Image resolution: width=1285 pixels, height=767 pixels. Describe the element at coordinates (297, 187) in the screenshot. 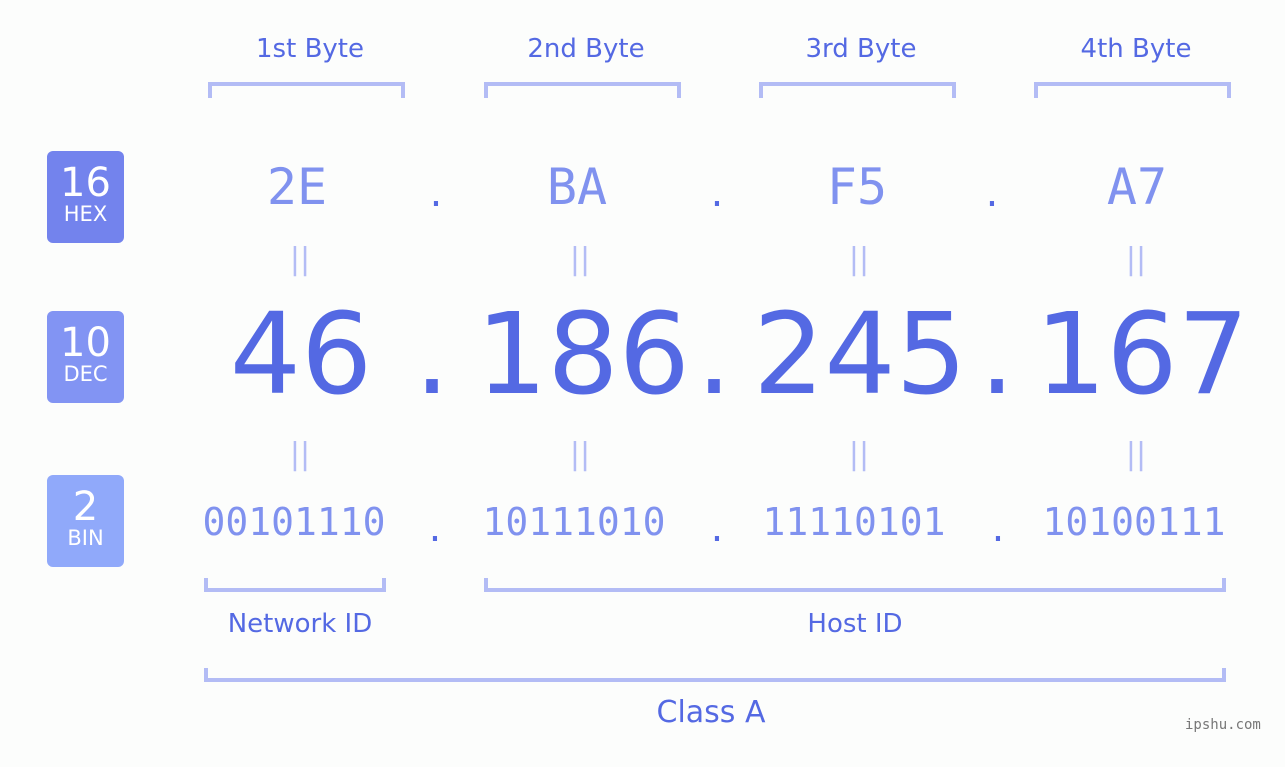

I see `hex-byte-1: 2E` at that location.